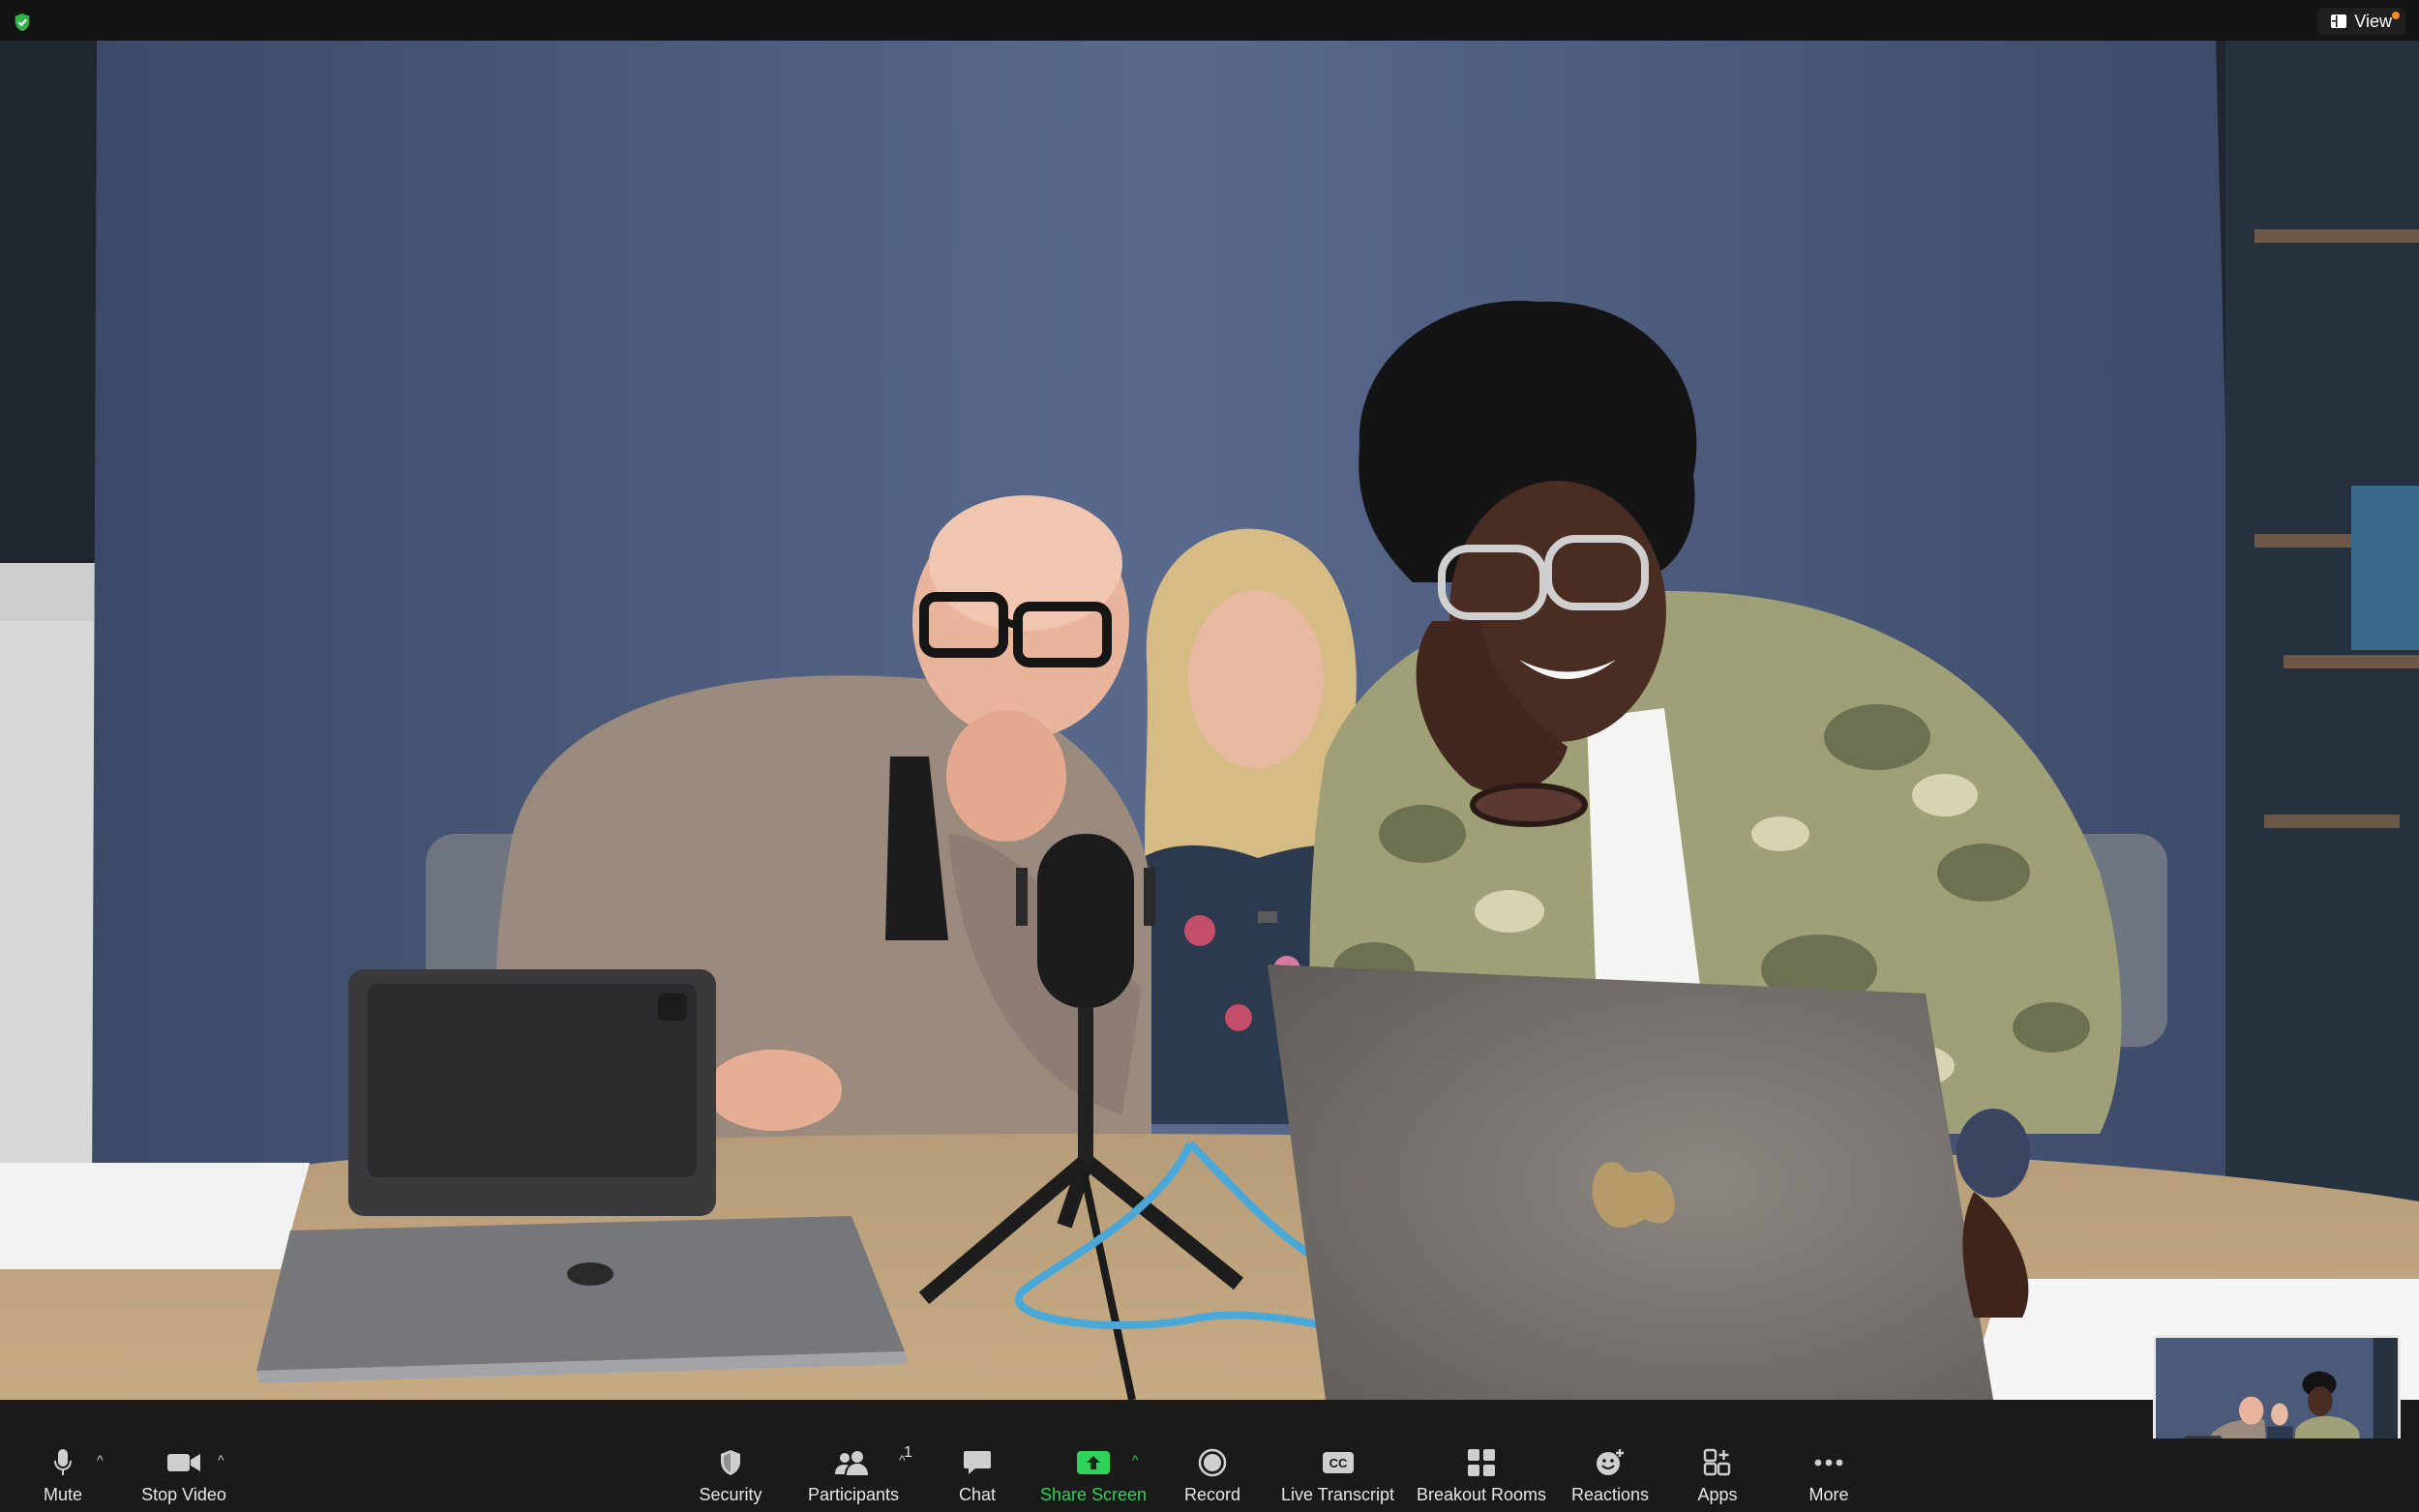  What do you see at coordinates (1212, 1463) in the screenshot?
I see `record-circle-icon` at bounding box center [1212, 1463].